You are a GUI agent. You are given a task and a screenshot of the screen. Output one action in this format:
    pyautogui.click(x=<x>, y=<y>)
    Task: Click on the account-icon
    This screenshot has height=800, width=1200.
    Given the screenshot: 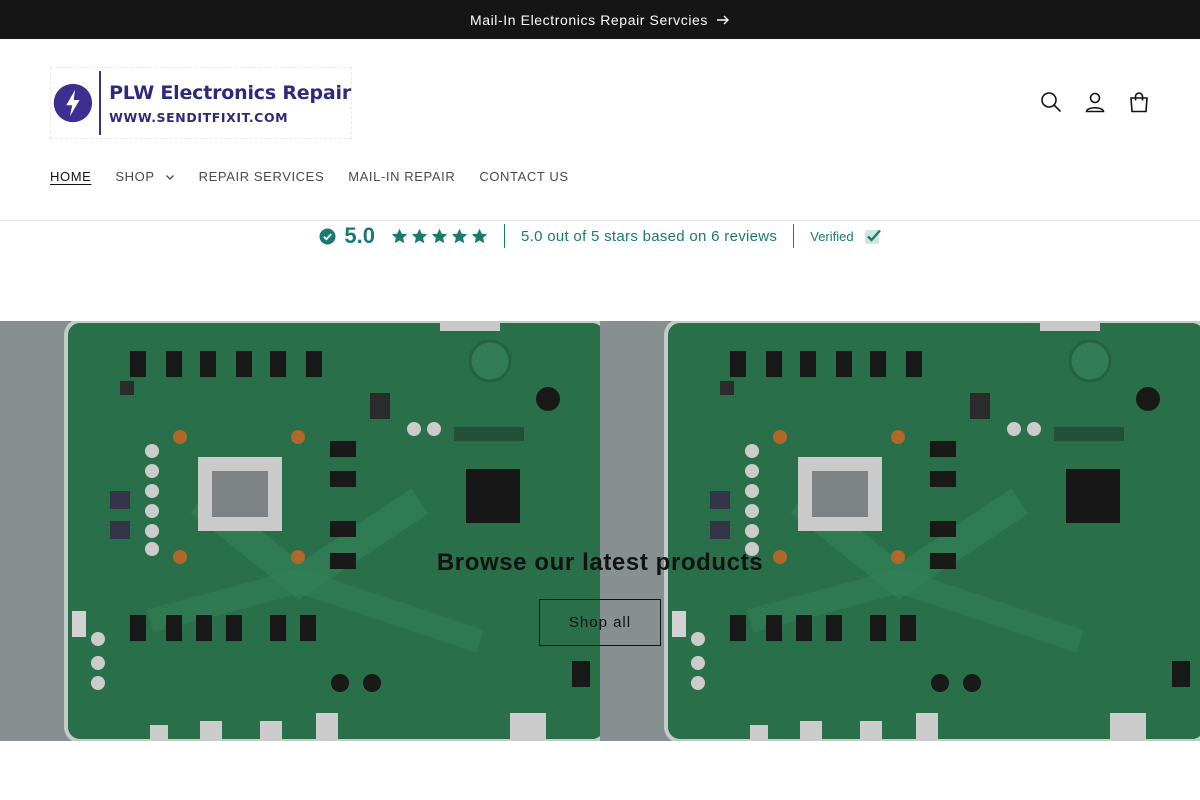 What is the action you would take?
    pyautogui.click(x=1095, y=102)
    